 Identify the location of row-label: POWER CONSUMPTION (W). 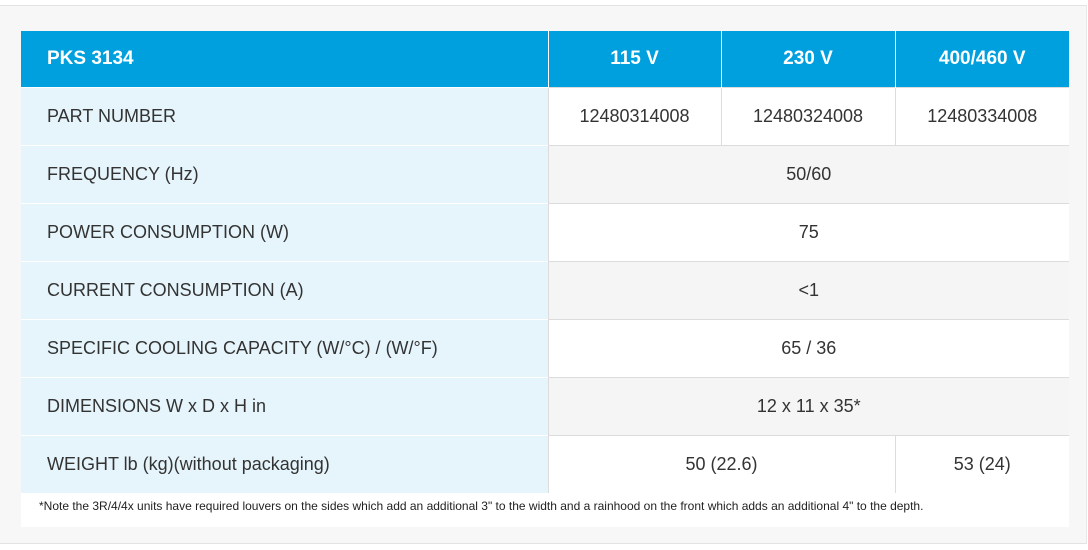
(284, 232).